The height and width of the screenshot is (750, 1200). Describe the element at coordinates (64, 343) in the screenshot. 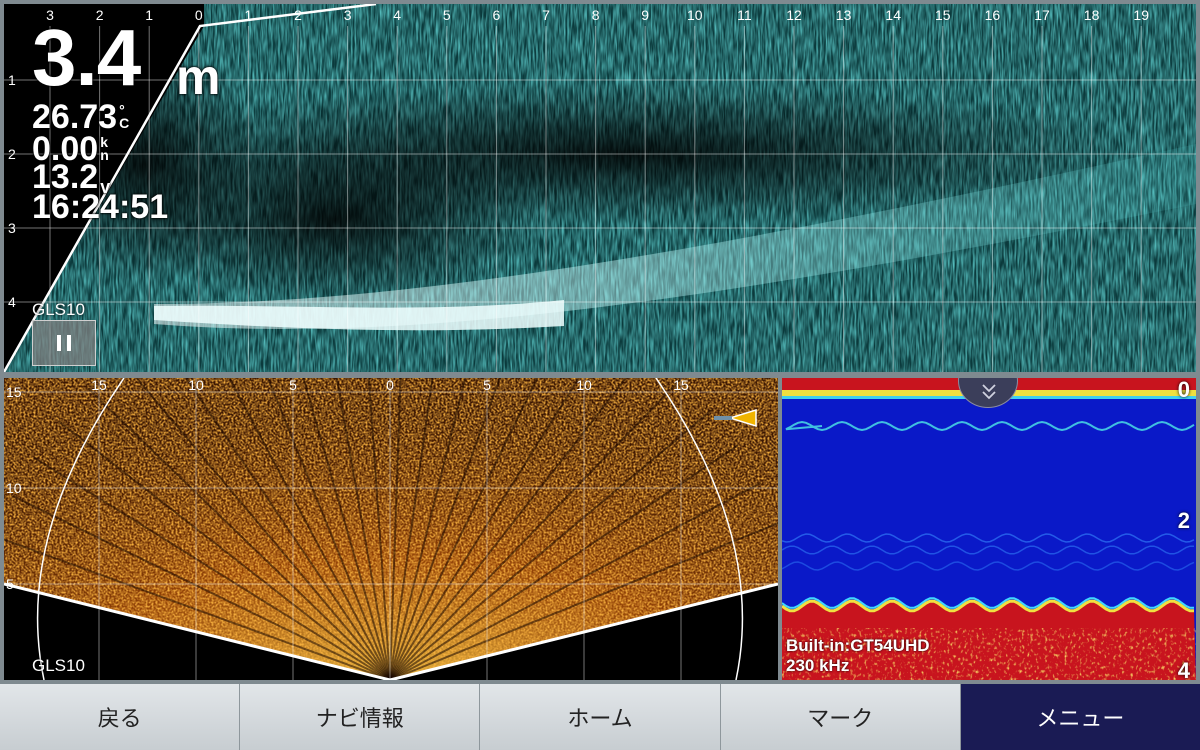

I see `pause-button` at that location.